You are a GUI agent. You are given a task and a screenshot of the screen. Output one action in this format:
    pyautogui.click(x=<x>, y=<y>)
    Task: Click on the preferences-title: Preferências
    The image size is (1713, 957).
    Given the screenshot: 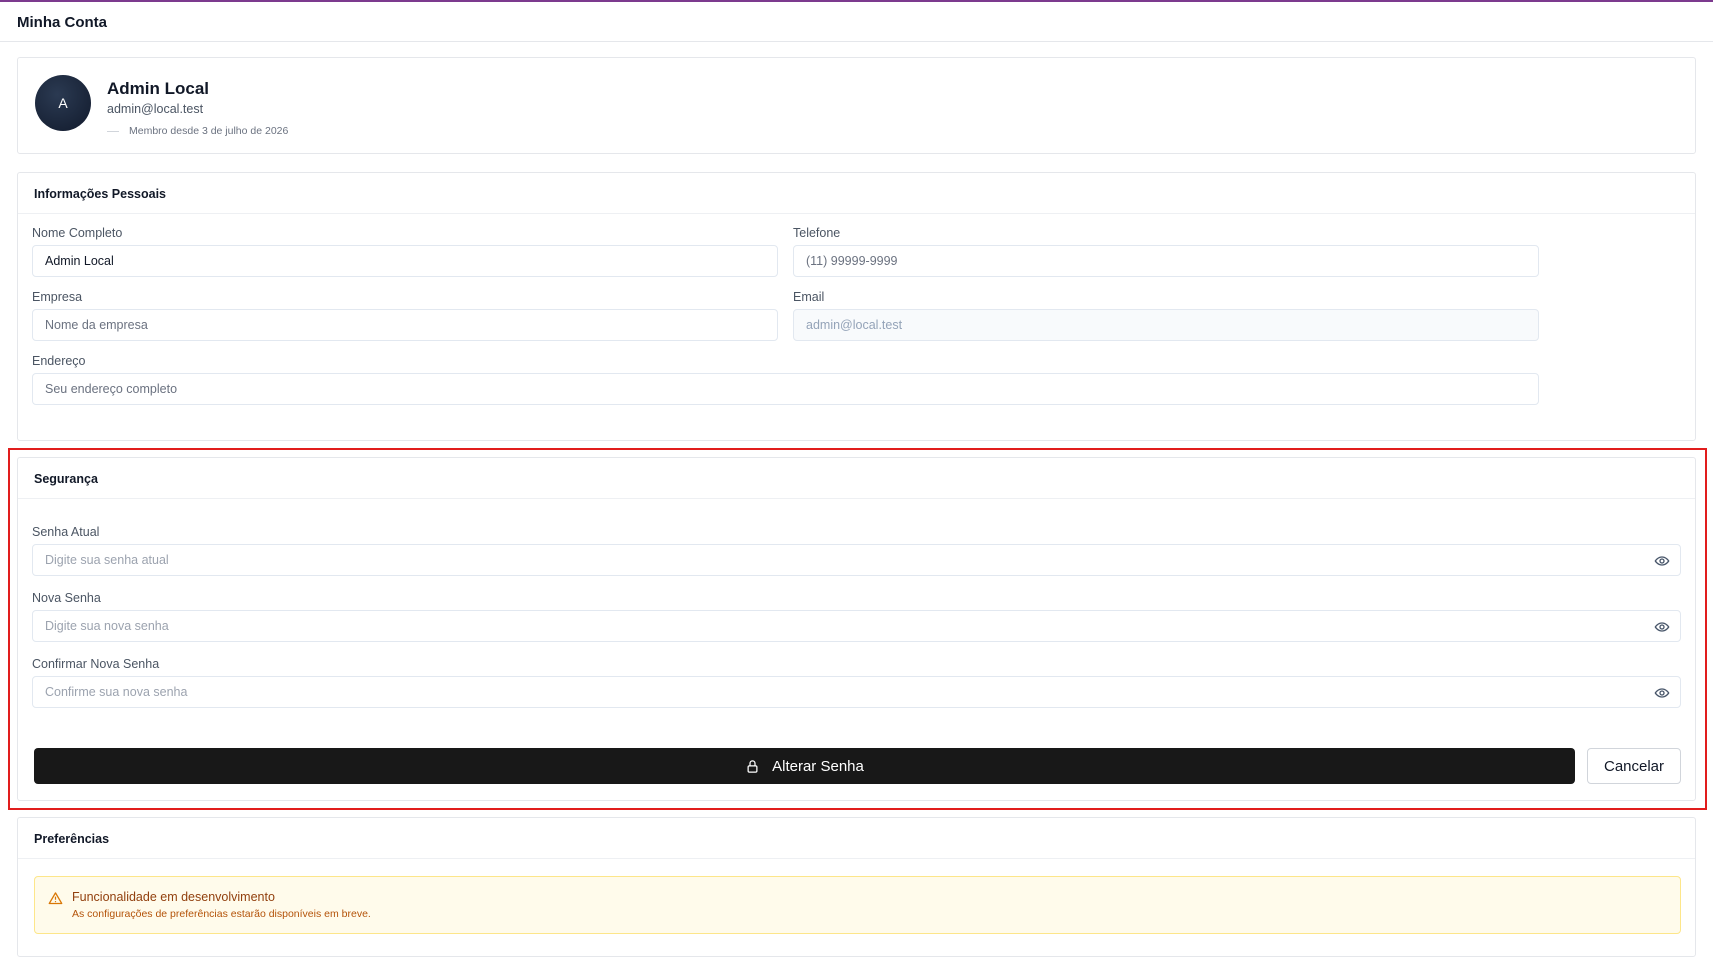 What is the action you would take?
    pyautogui.click(x=72, y=839)
    